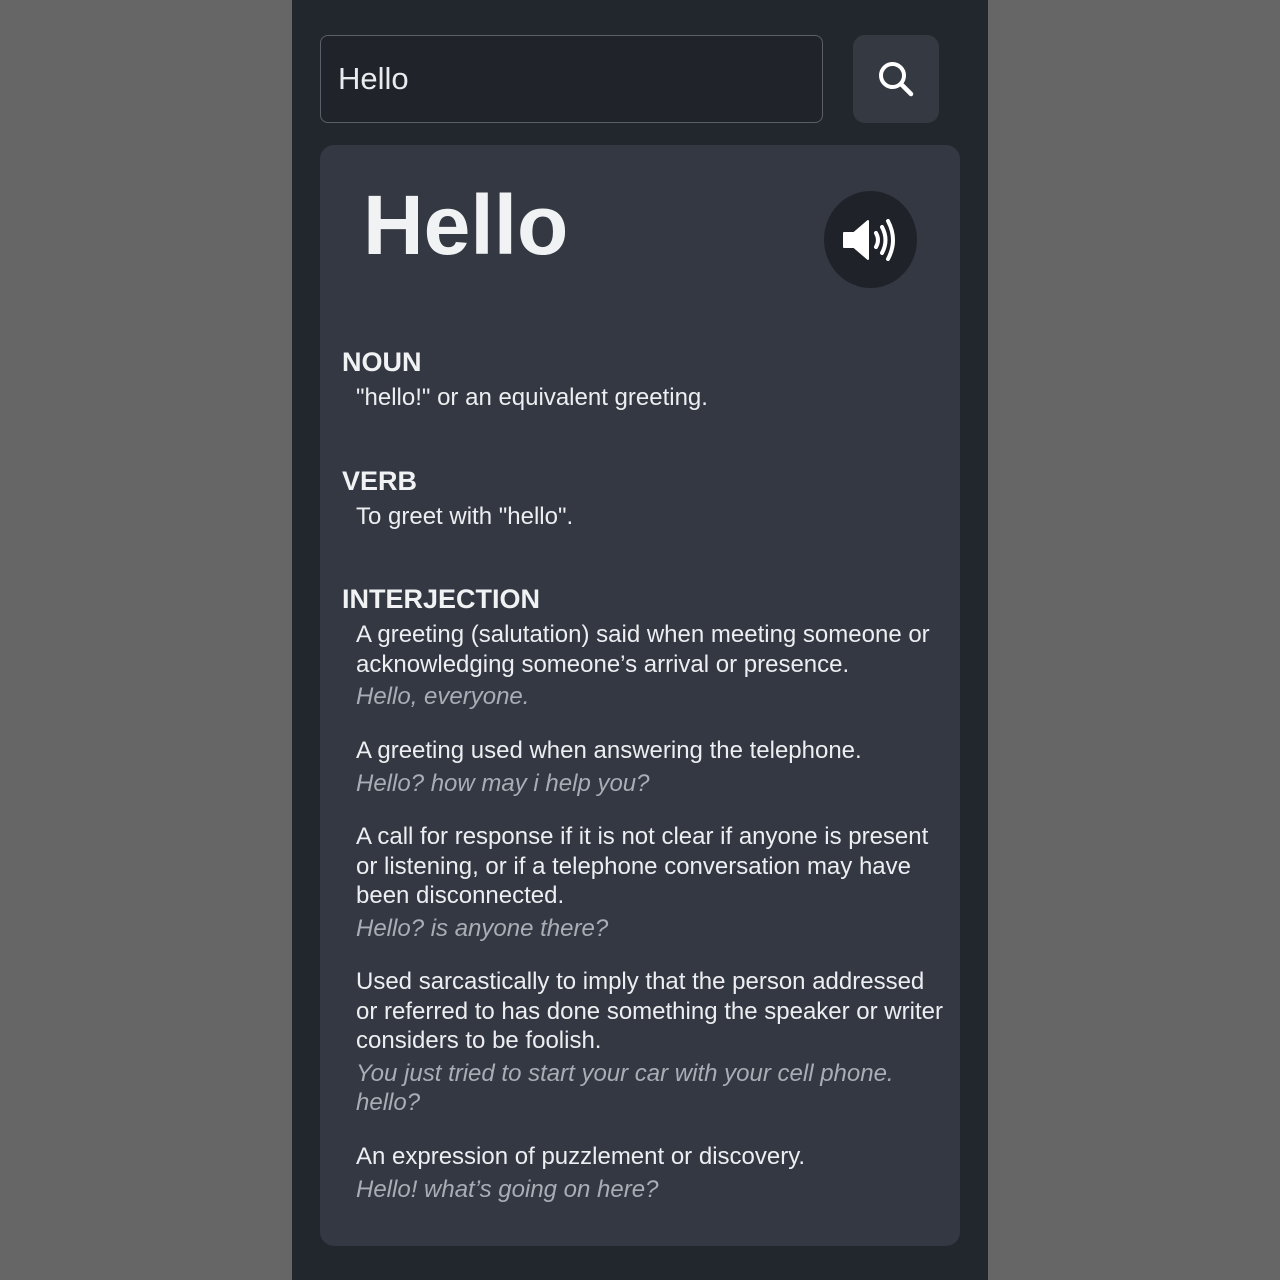  What do you see at coordinates (443, 696) in the screenshot?
I see `definition-example: Hello, everyone.` at bounding box center [443, 696].